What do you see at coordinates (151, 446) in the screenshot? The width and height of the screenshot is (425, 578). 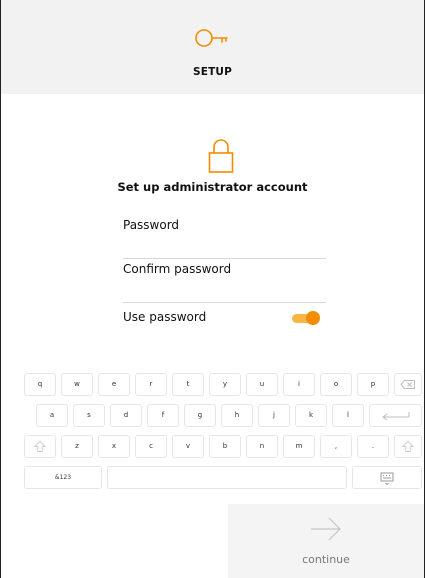 I see `key-c: c` at bounding box center [151, 446].